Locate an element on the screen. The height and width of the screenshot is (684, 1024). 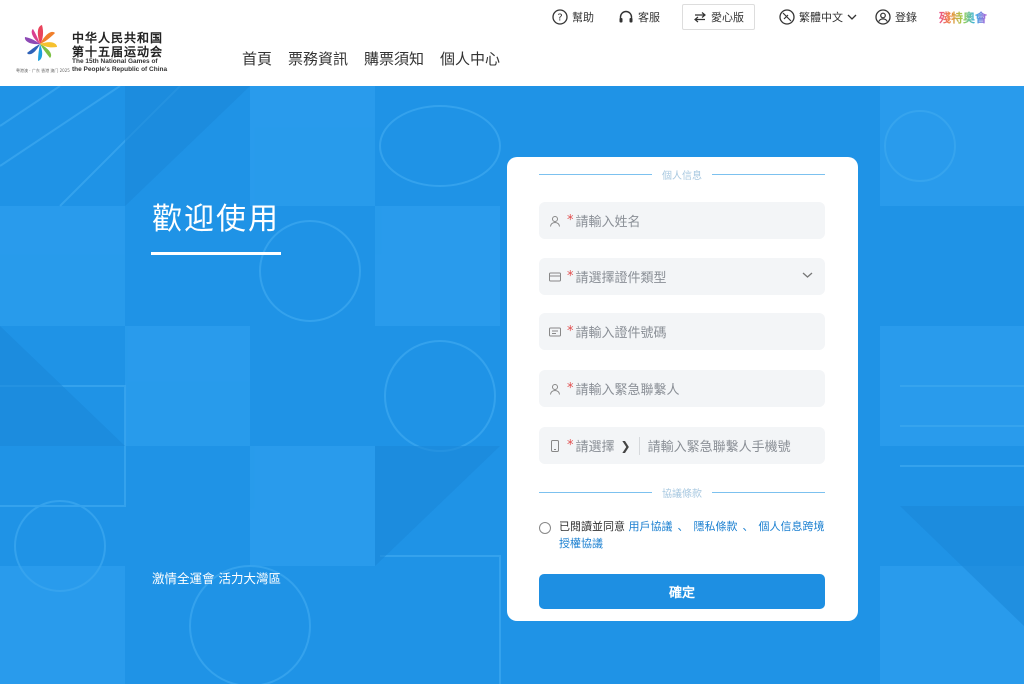
utility-bar: ? 幫助 客服 愛心版 繁體中文 登錄 殘特奧會 is located at coordinates (767, 17).